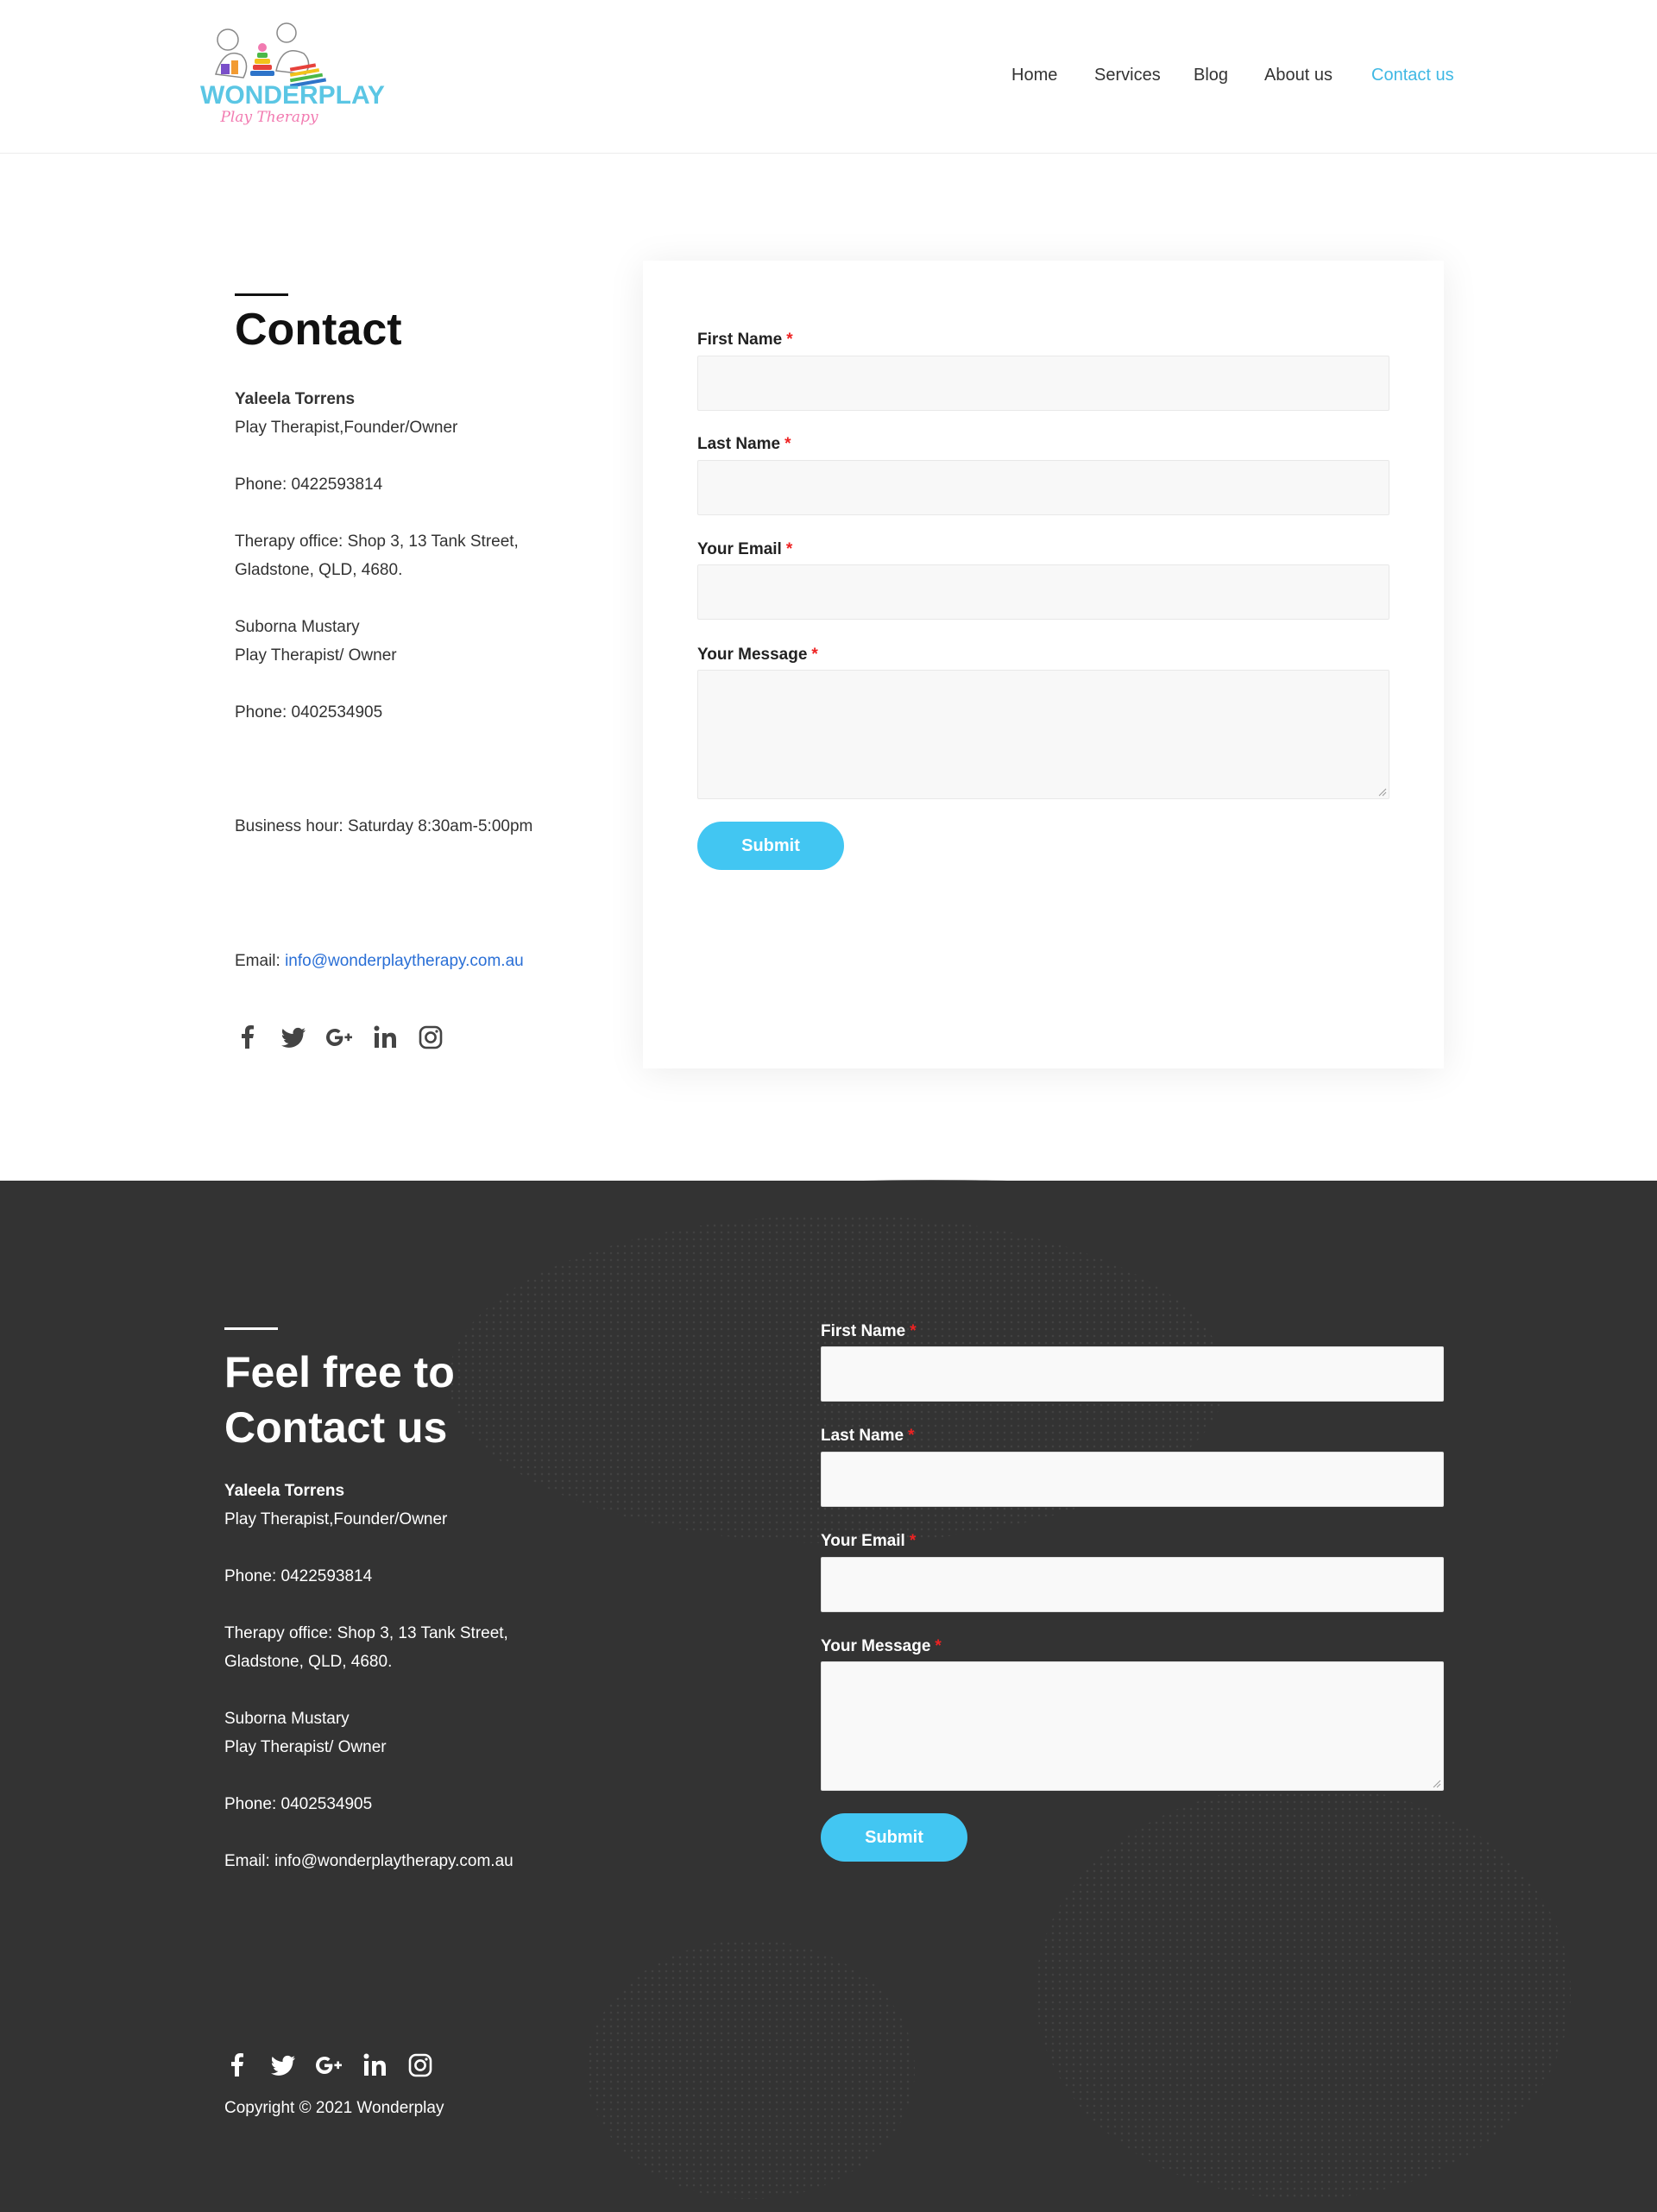  I want to click on footer-person2-name: Suborna Mustary, so click(287, 1719).